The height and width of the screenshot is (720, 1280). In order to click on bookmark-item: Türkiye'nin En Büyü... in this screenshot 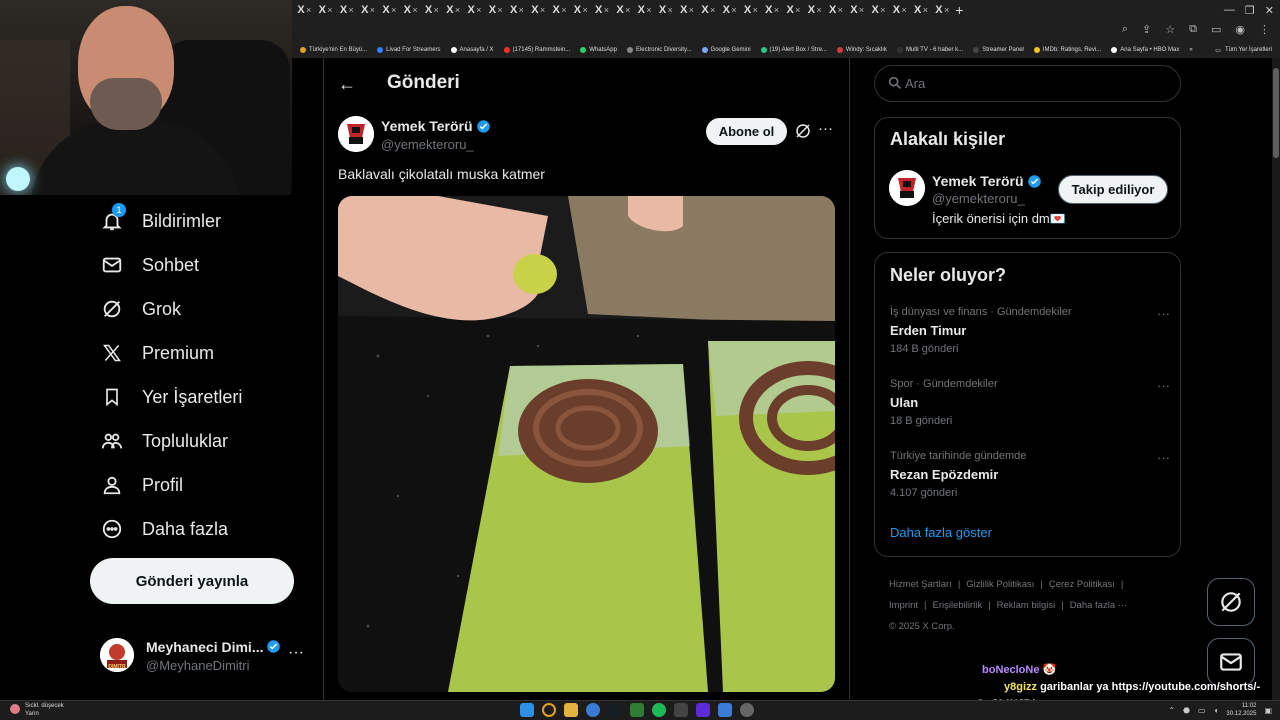, I will do `click(333, 50)`.